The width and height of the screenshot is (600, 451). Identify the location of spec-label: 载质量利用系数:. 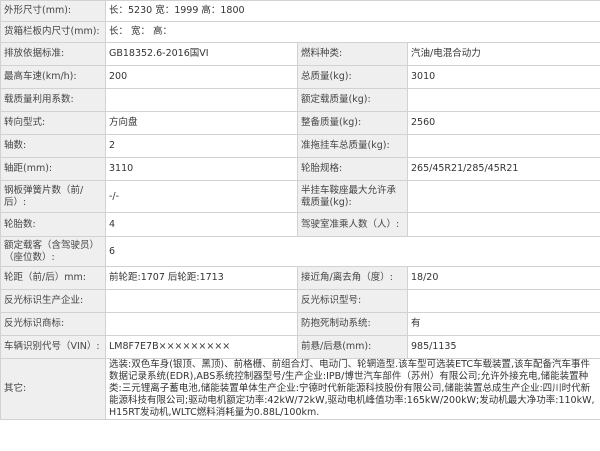
(53, 100).